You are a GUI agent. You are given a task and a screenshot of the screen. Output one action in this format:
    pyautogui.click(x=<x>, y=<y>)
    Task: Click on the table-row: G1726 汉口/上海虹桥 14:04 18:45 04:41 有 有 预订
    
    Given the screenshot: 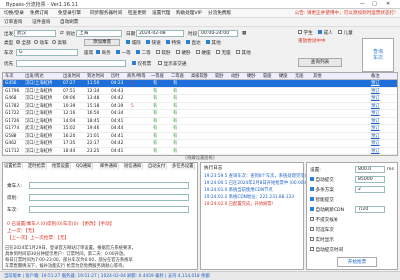 What is the action you would take?
    pyautogui.click(x=200, y=121)
    